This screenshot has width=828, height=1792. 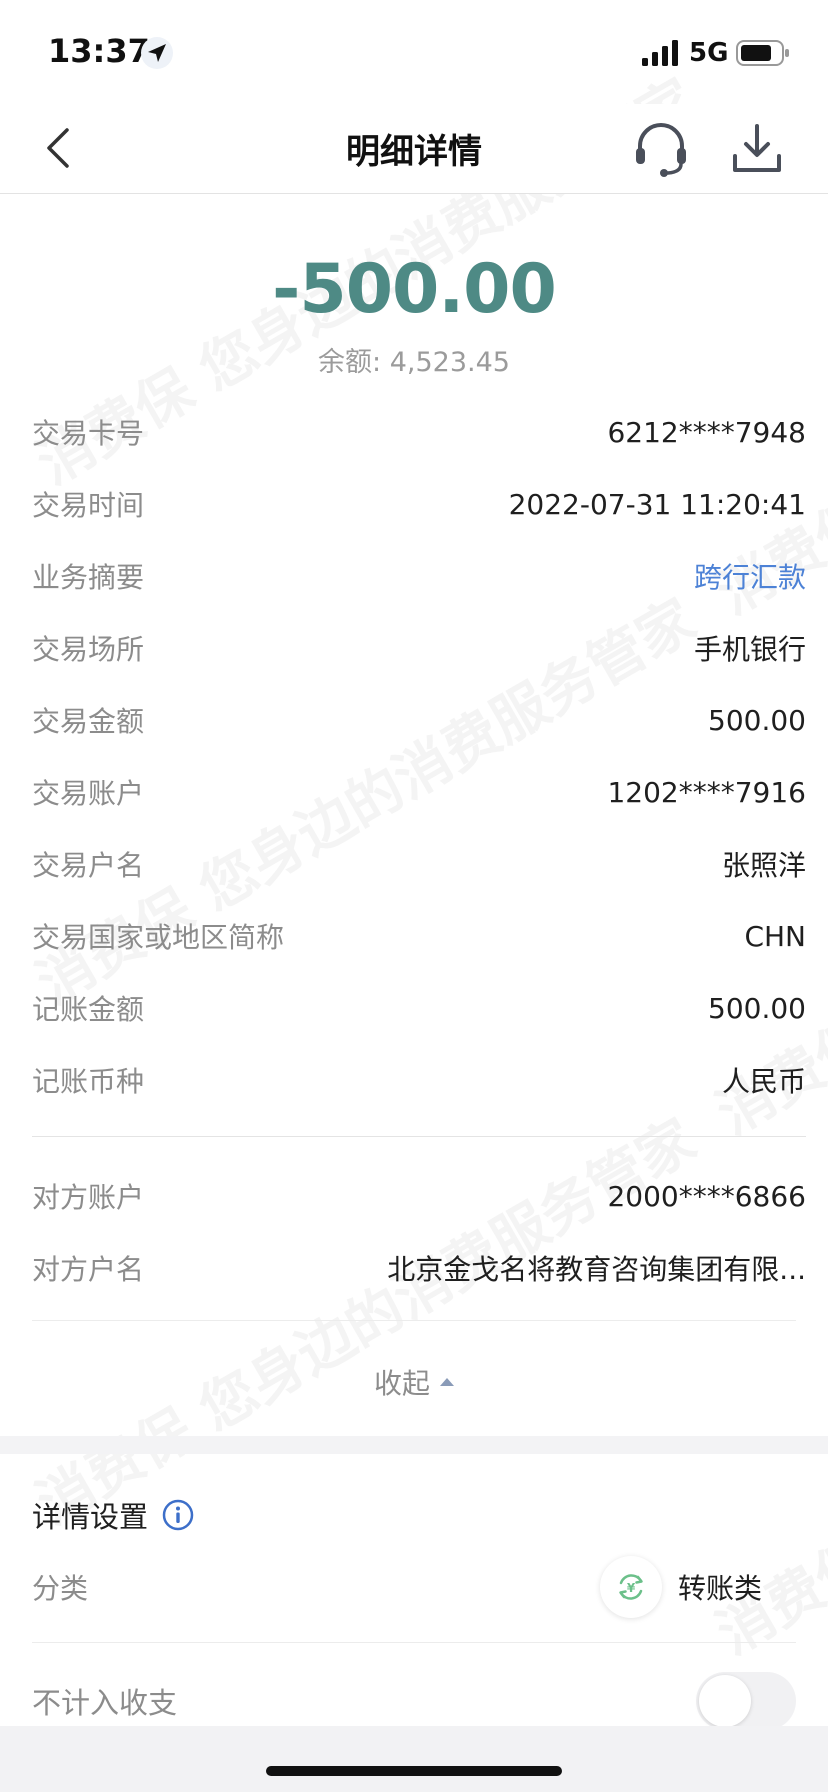 What do you see at coordinates (88, 505) in the screenshot?
I see `detail-label: 交易时间` at bounding box center [88, 505].